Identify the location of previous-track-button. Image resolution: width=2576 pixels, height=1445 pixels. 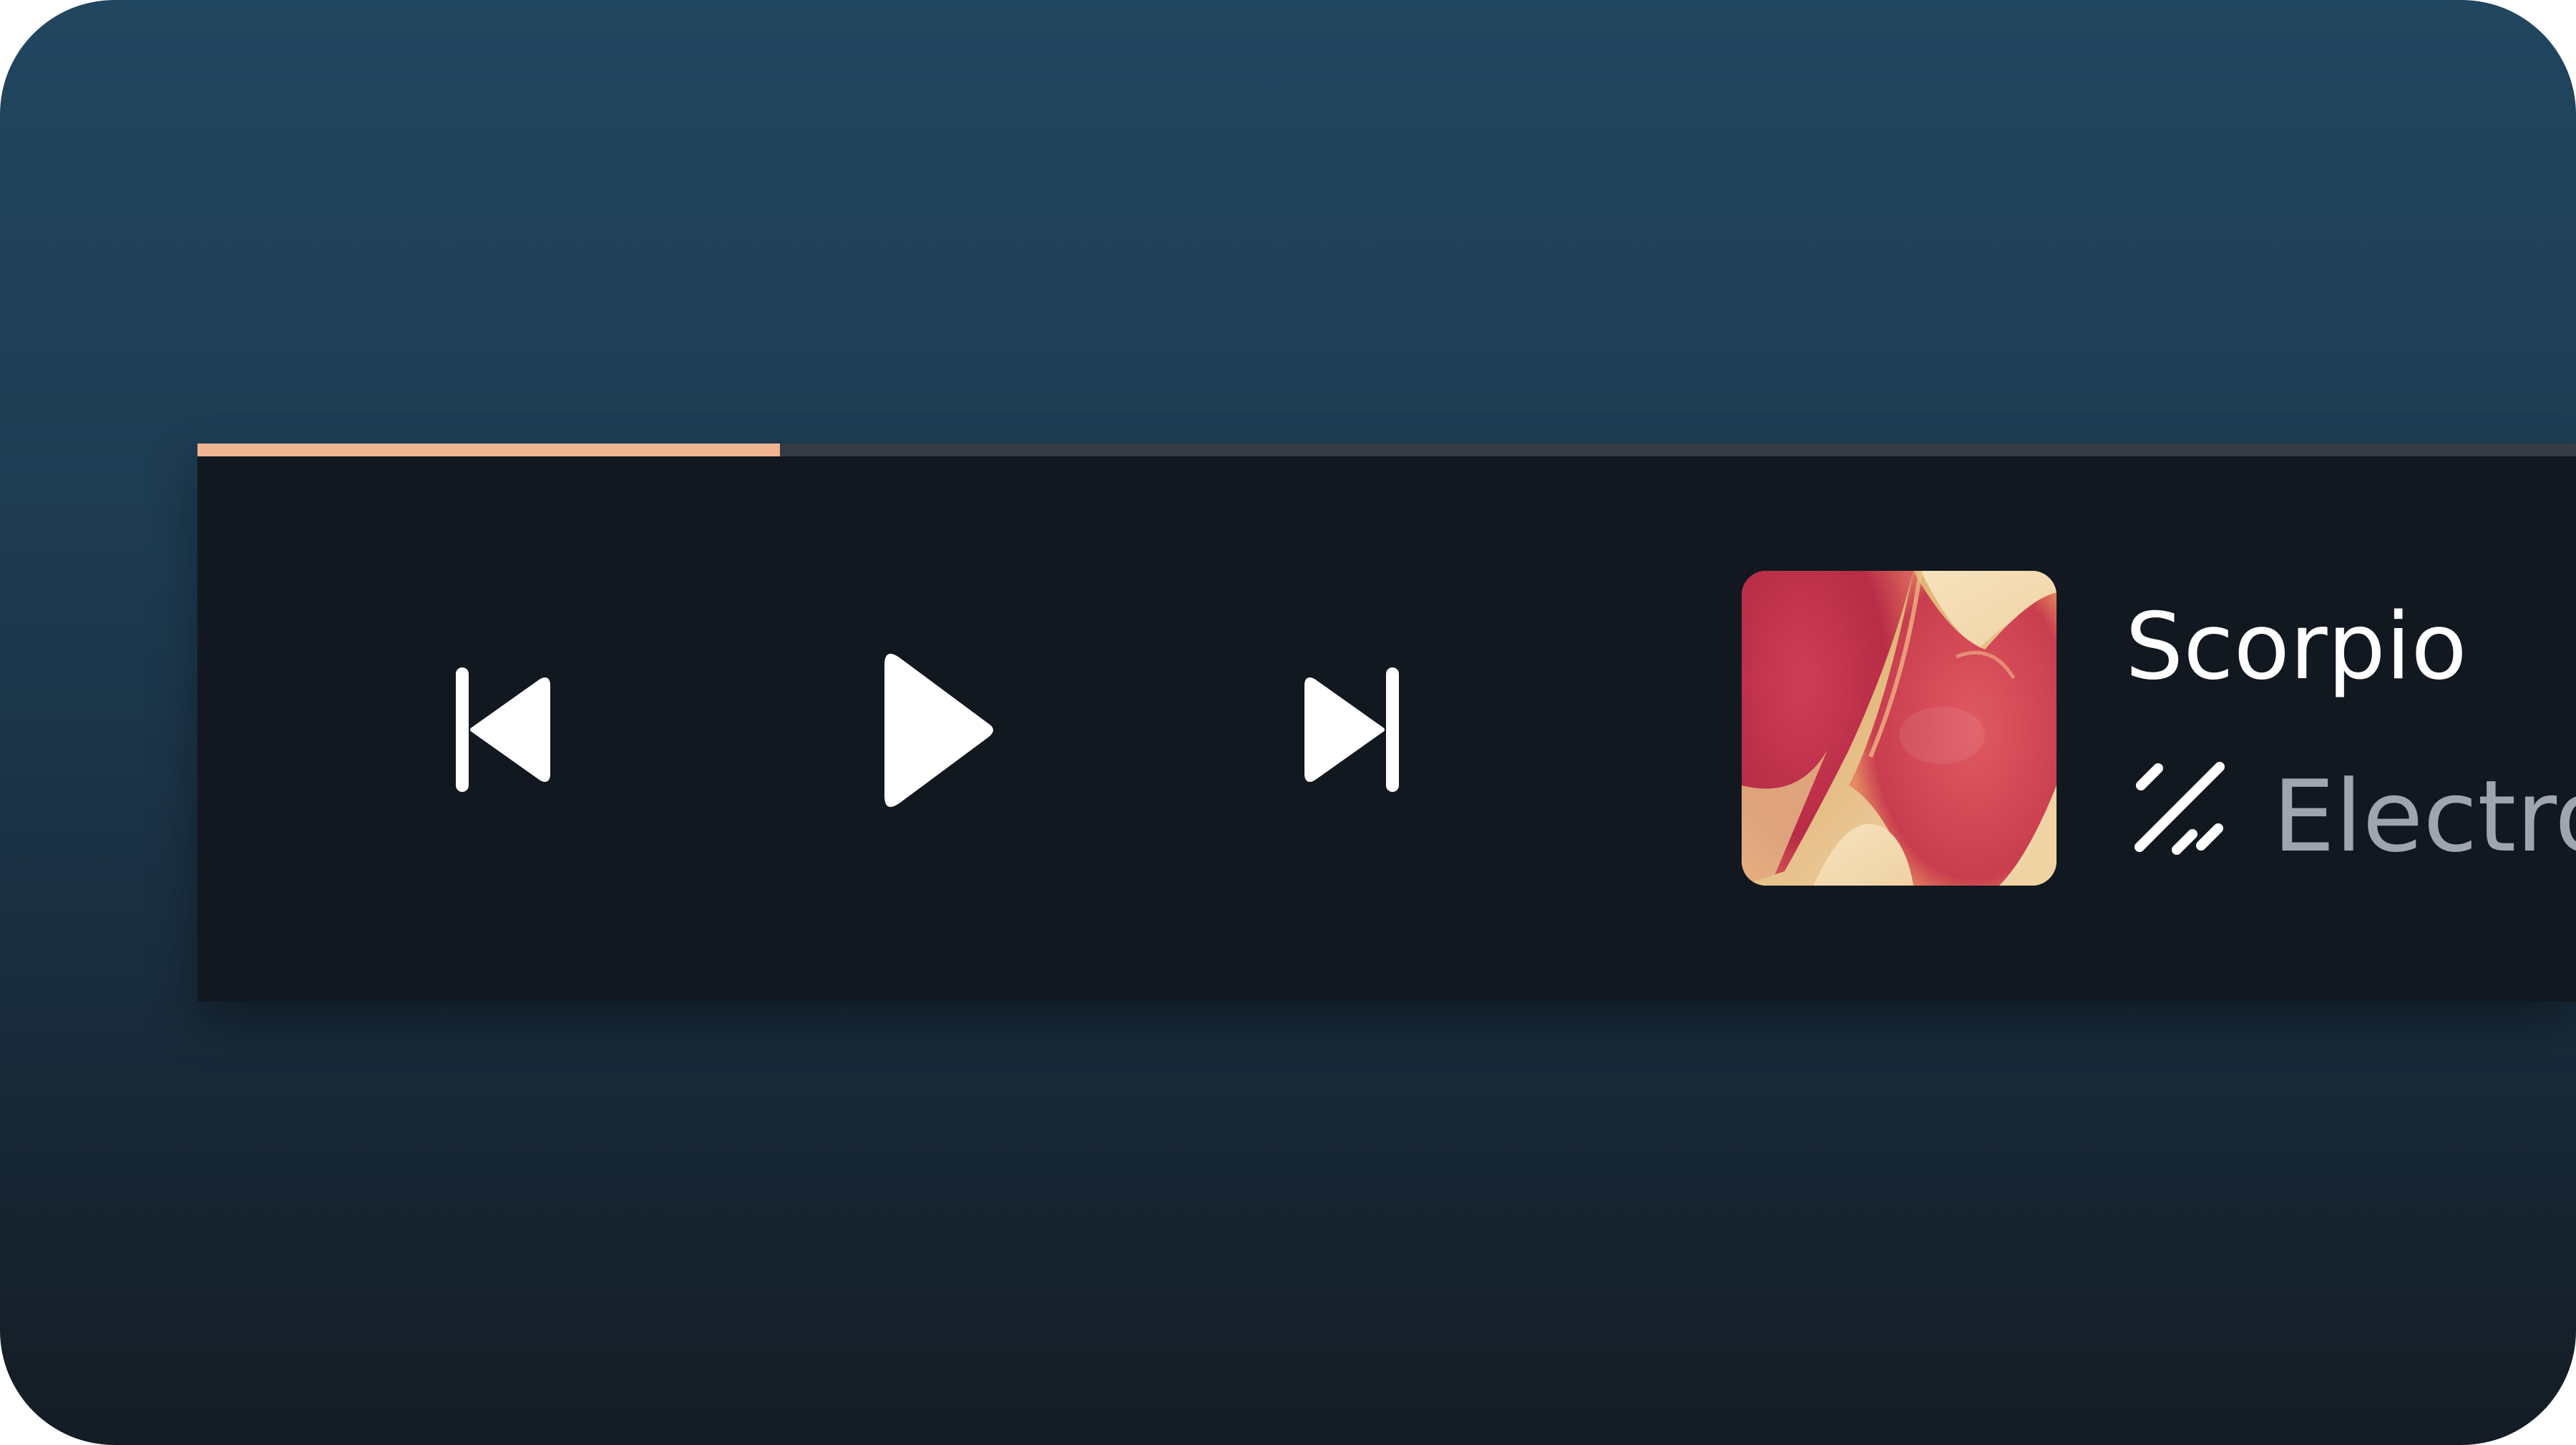
(490, 729).